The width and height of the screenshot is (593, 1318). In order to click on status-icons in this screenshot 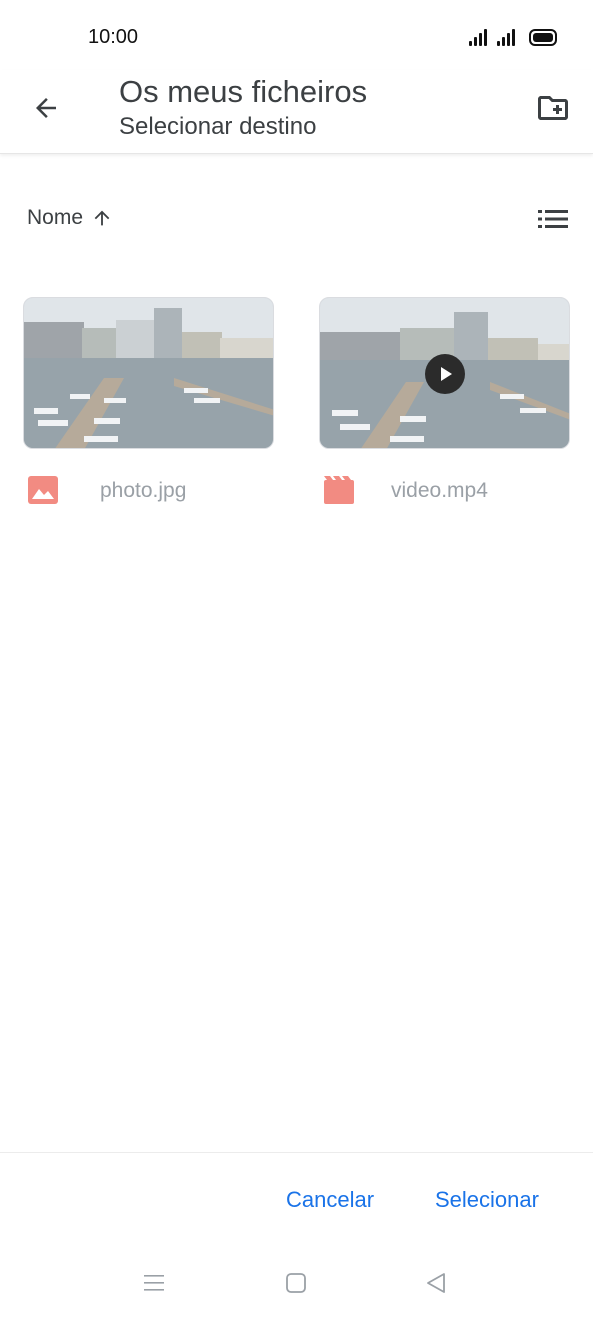, I will do `click(513, 37)`.